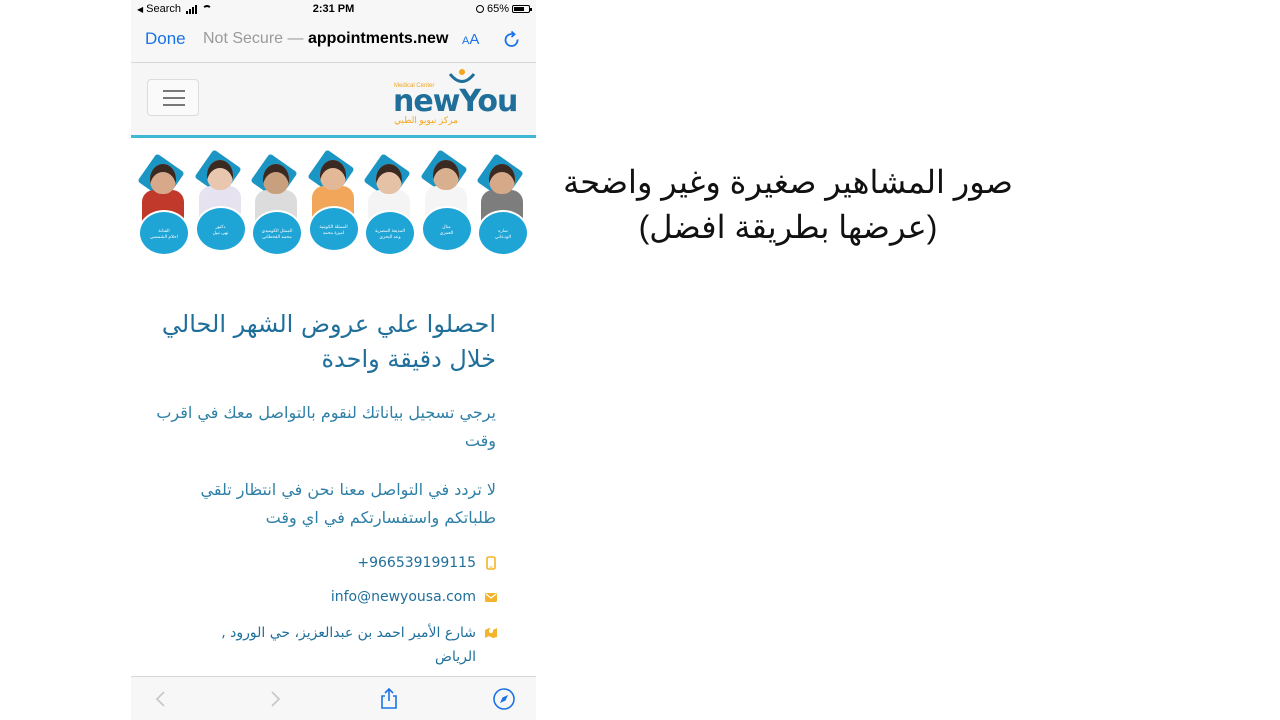 The height and width of the screenshot is (720, 1280). I want to click on forward-icon, so click(275, 699).